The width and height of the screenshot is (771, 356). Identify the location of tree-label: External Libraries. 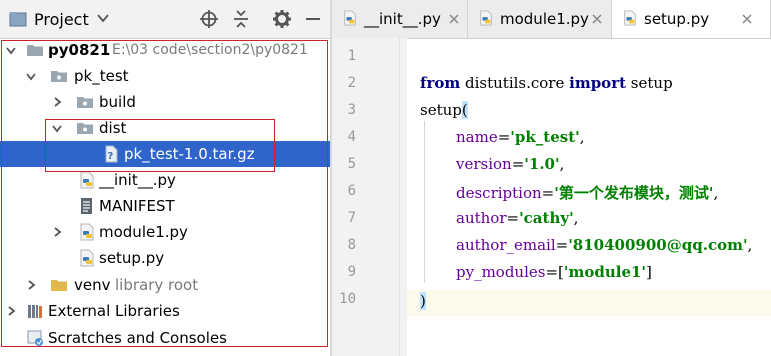
(114, 311).